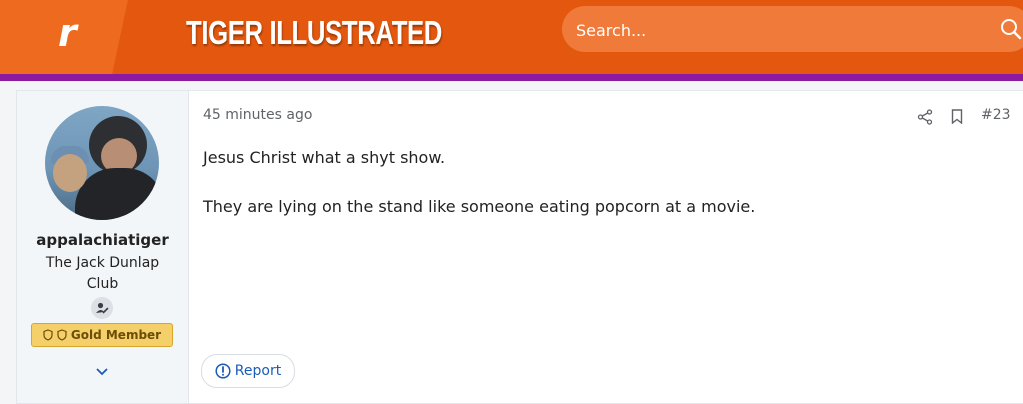  I want to click on post-number: #23, so click(996, 115).